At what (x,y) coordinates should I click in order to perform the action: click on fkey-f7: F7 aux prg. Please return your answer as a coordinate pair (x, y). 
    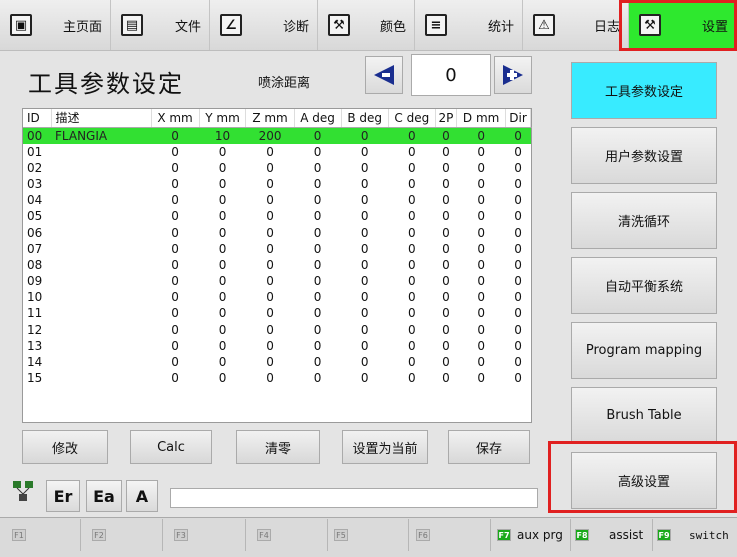
    Looking at the image, I should click on (530, 535).